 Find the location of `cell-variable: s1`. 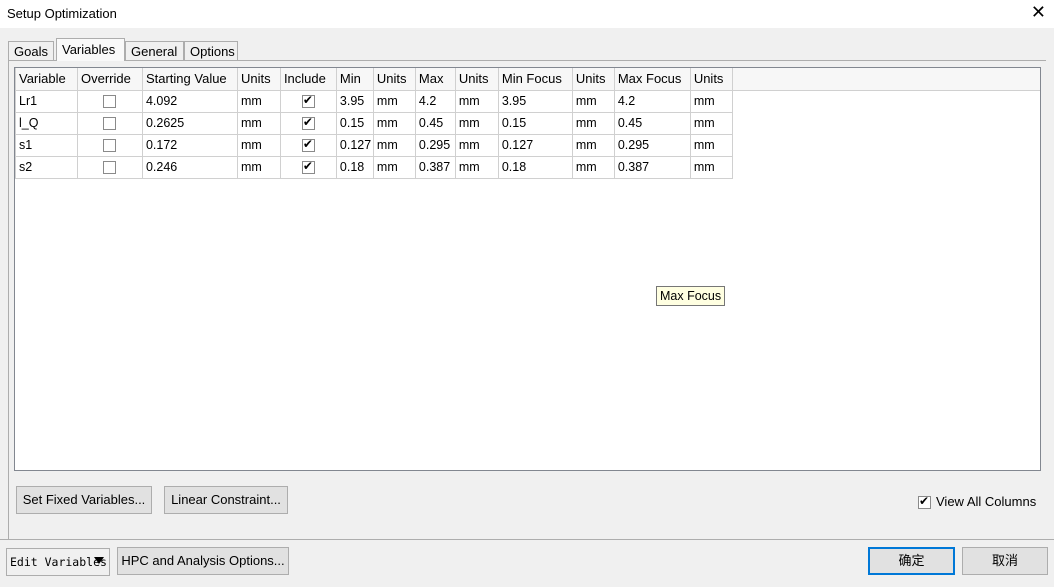

cell-variable: s1 is located at coordinates (46, 145).